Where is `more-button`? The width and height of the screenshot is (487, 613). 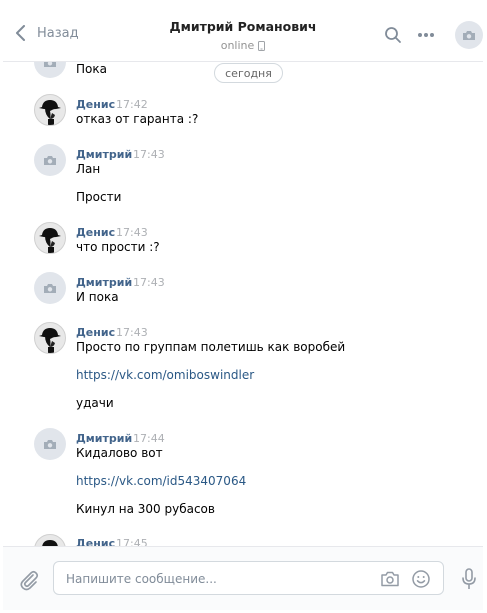
more-button is located at coordinates (426, 35).